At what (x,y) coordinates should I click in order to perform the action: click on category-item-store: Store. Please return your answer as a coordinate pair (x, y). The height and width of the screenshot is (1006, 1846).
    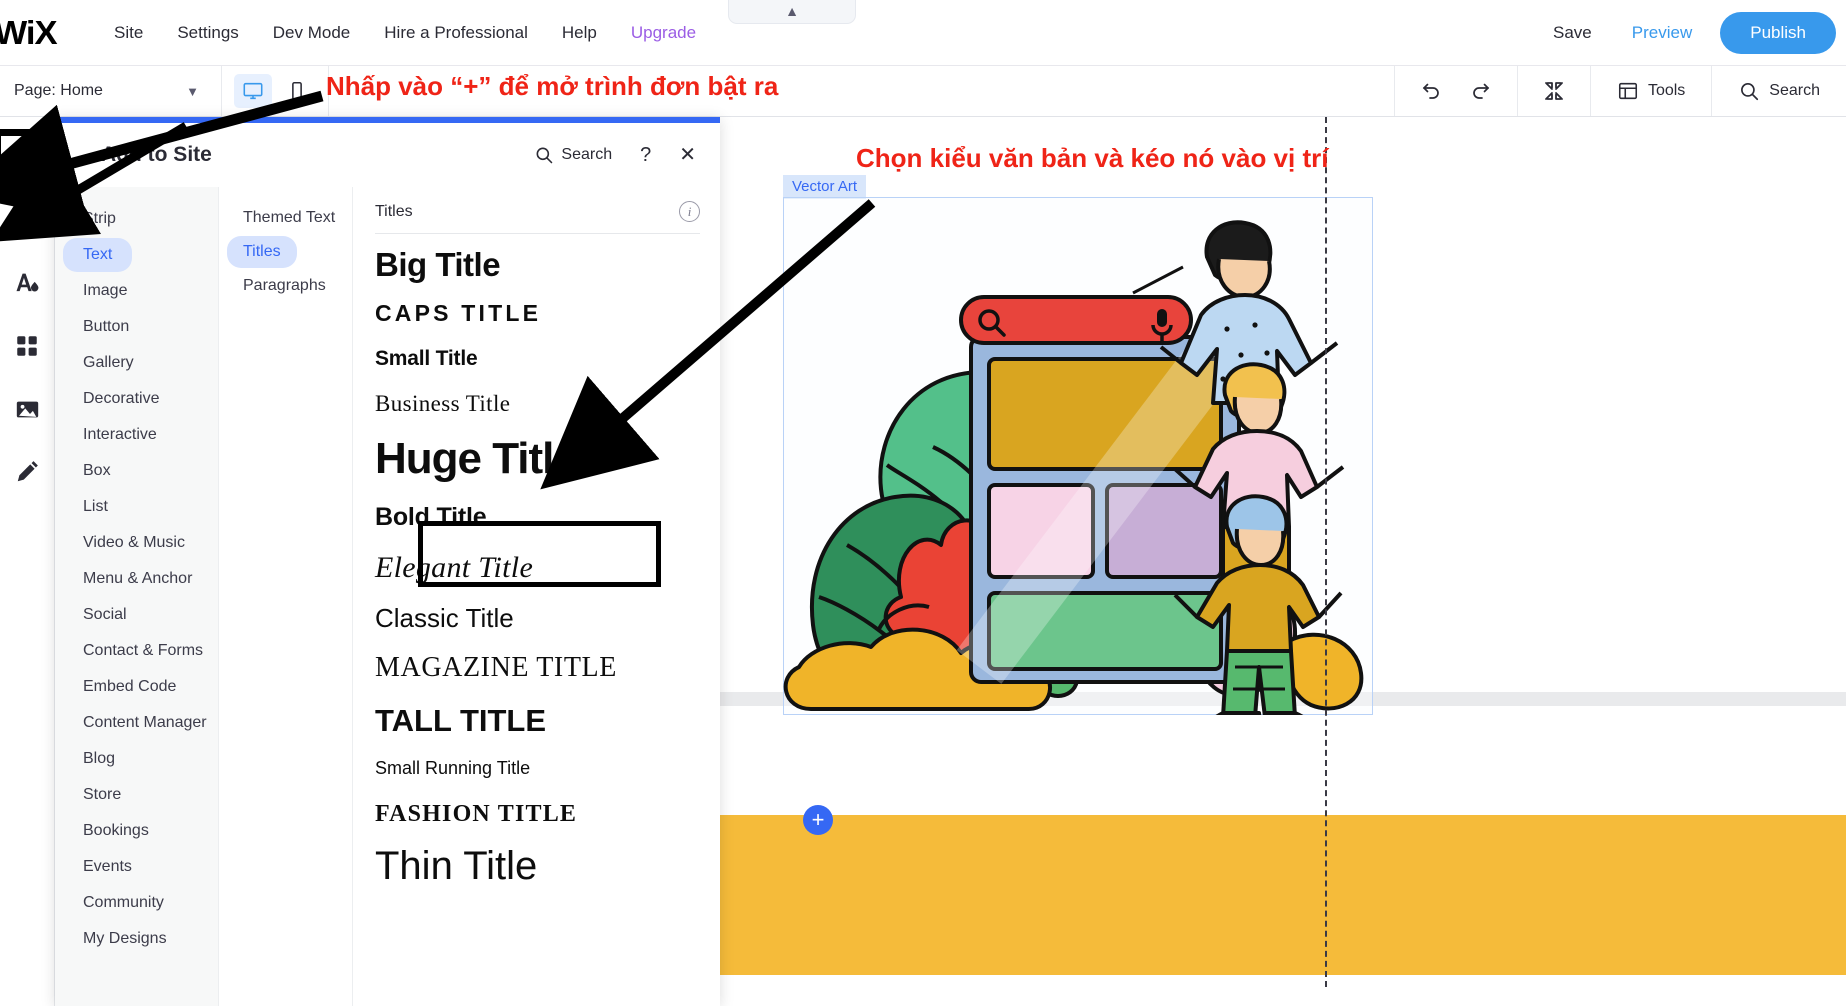
    Looking at the image, I should click on (102, 795).